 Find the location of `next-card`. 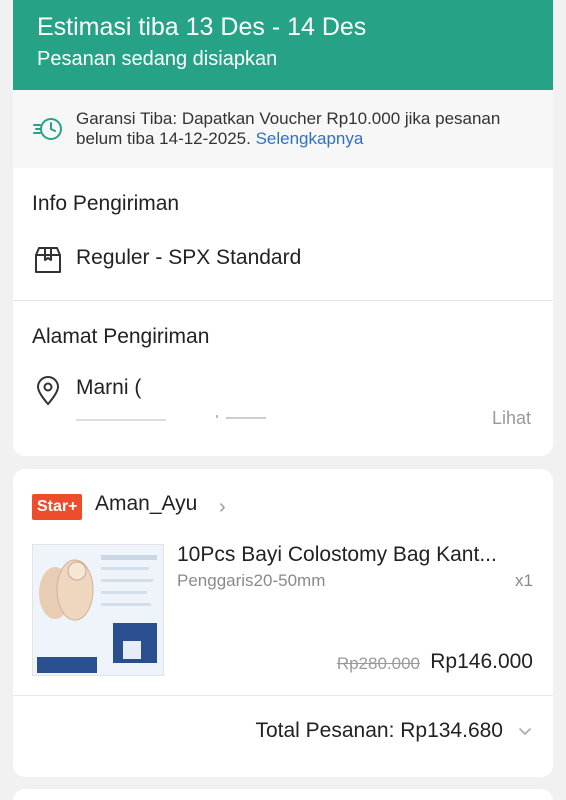

next-card is located at coordinates (283, 794).